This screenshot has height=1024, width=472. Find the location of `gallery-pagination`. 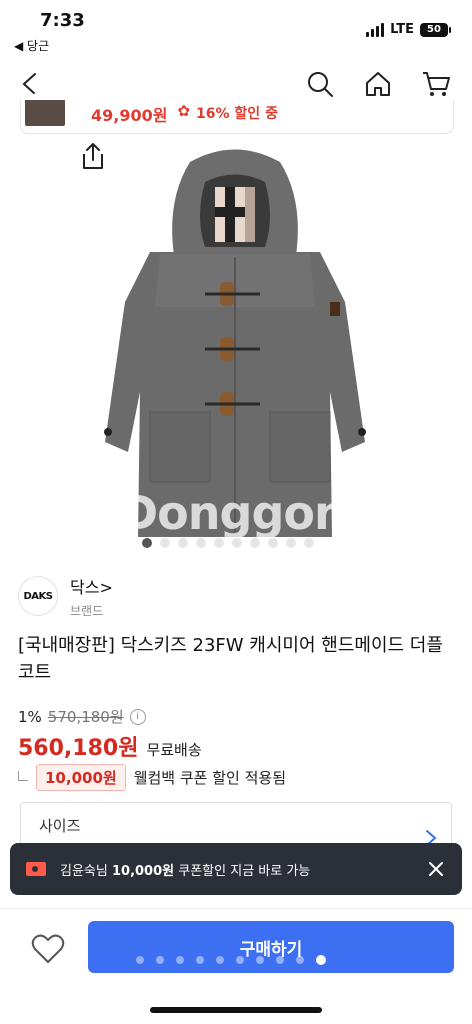

gallery-pagination is located at coordinates (228, 543).